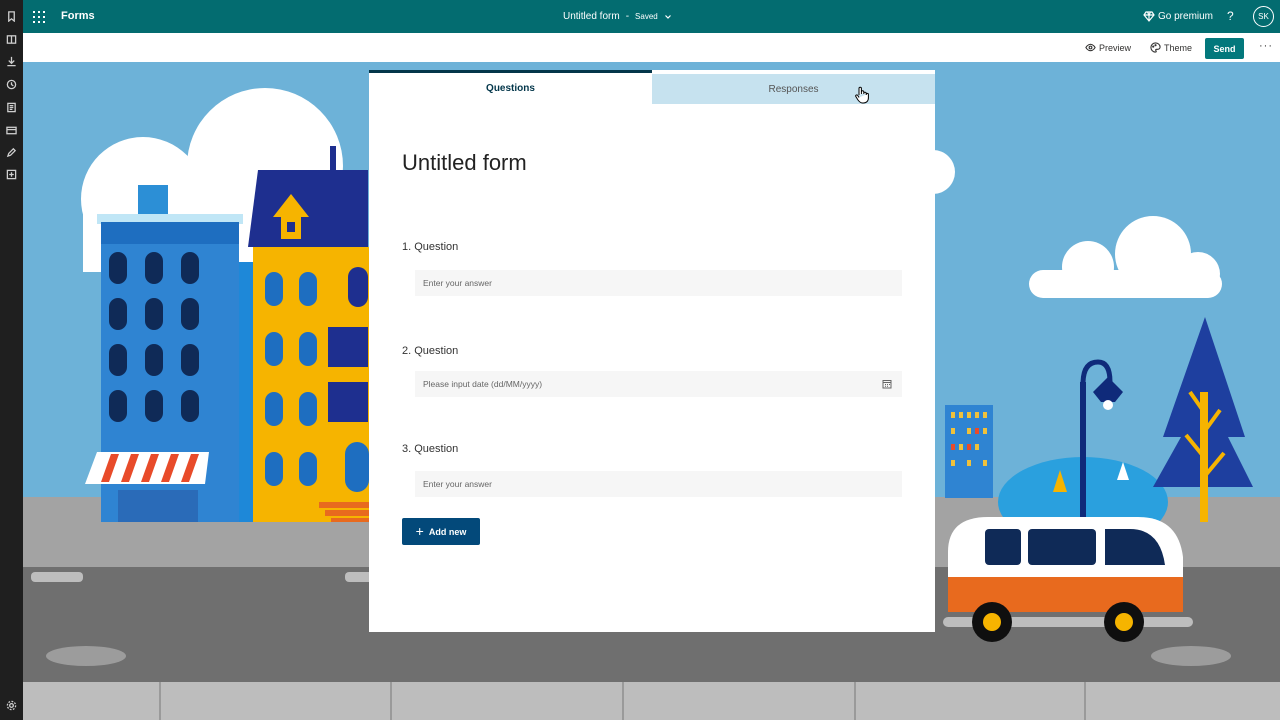  What do you see at coordinates (441, 531) in the screenshot?
I see `add-new-button: + Add new` at bounding box center [441, 531].